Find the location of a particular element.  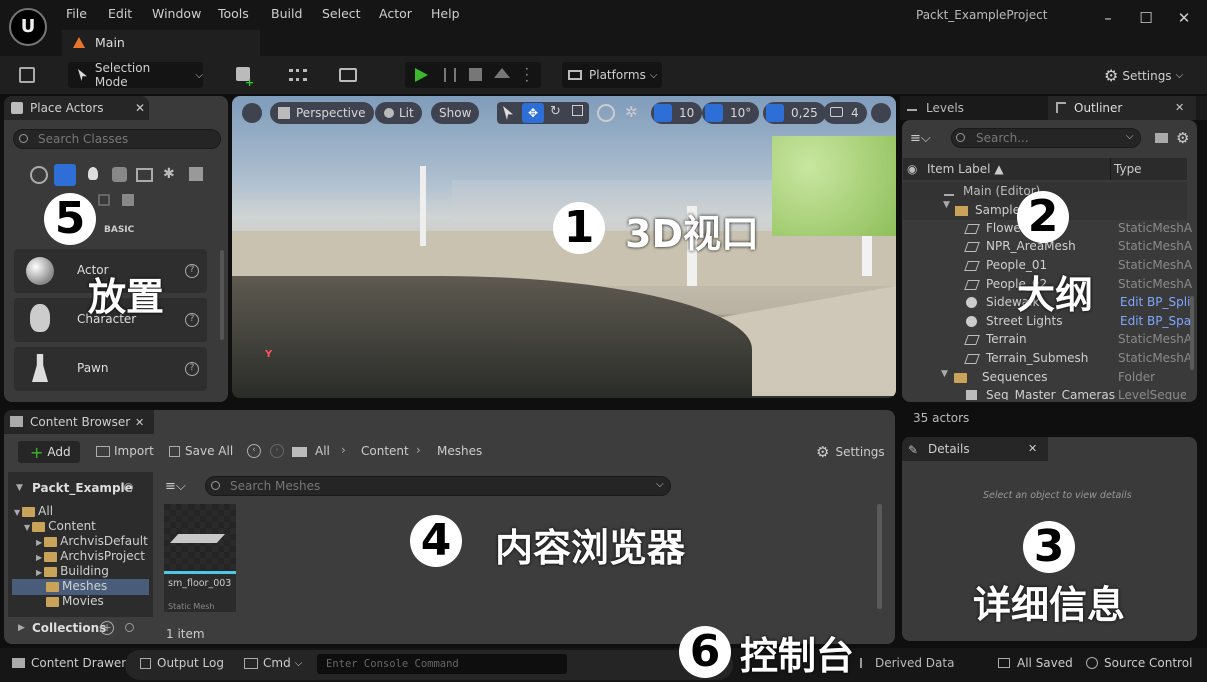

table-row: Terrain_Submesh StaticMeshA is located at coordinates (1078, 358).